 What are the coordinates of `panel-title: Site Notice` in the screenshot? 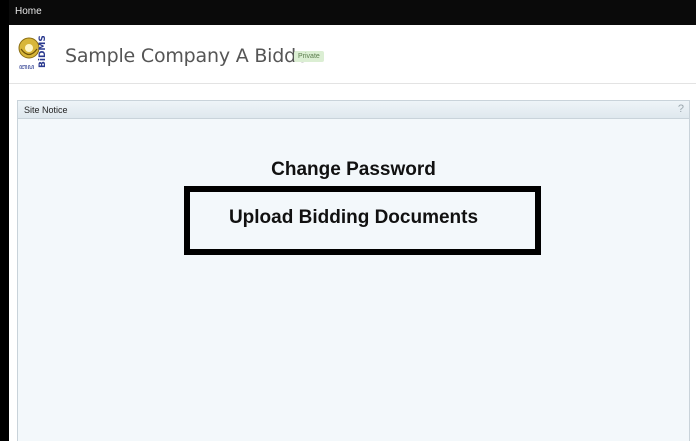 It's located at (46, 110).